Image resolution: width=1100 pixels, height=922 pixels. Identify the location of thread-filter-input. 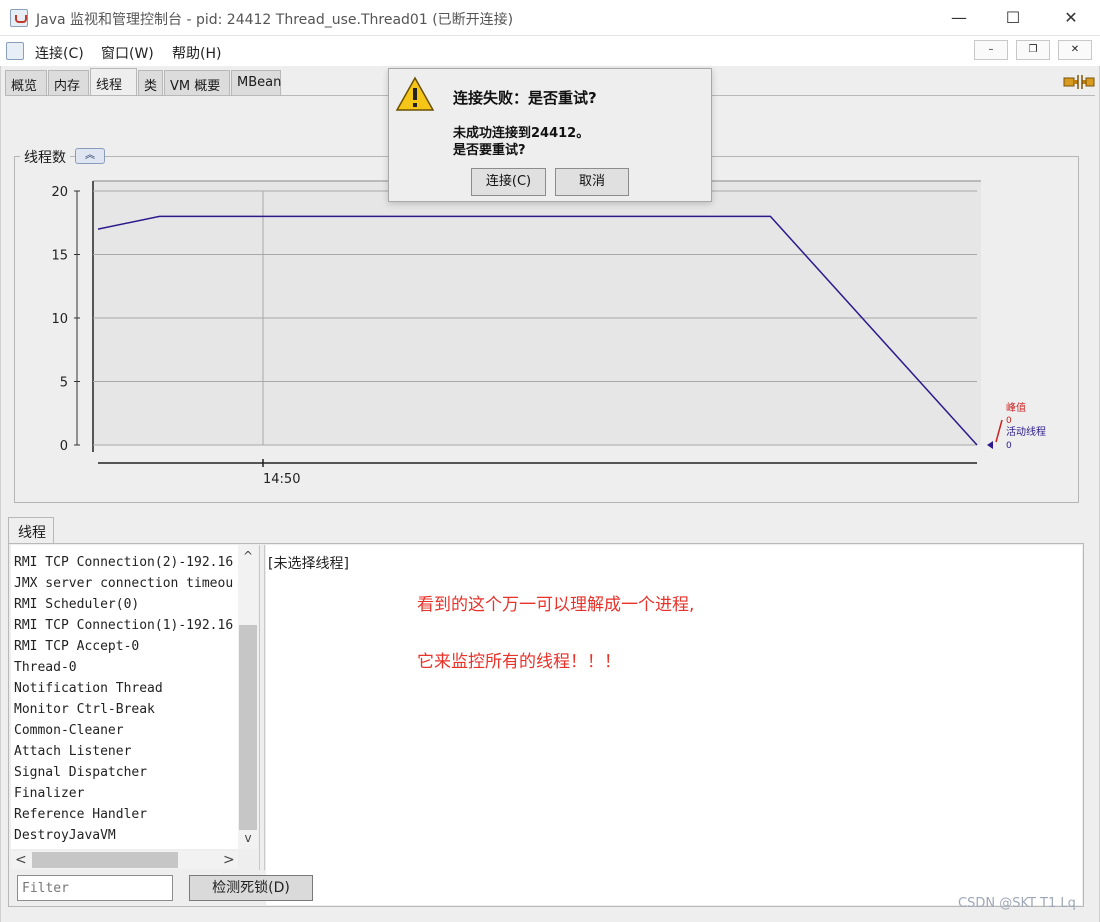
(95, 888).